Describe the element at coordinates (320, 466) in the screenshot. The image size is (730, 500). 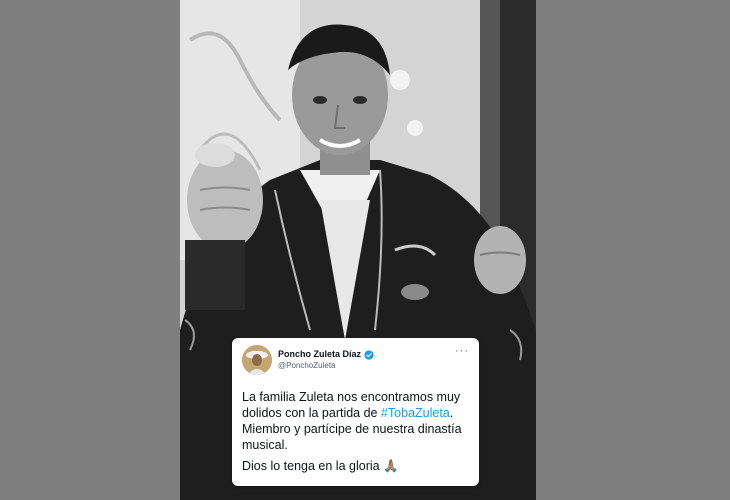
I see `tweet-second-line: Dios lo tenga en la gloria 🙏🏽` at that location.